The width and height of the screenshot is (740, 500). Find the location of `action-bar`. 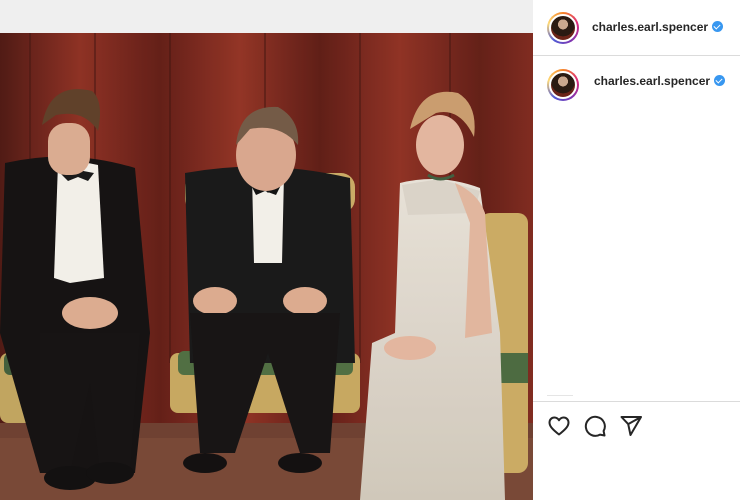

action-bar is located at coordinates (595, 426).